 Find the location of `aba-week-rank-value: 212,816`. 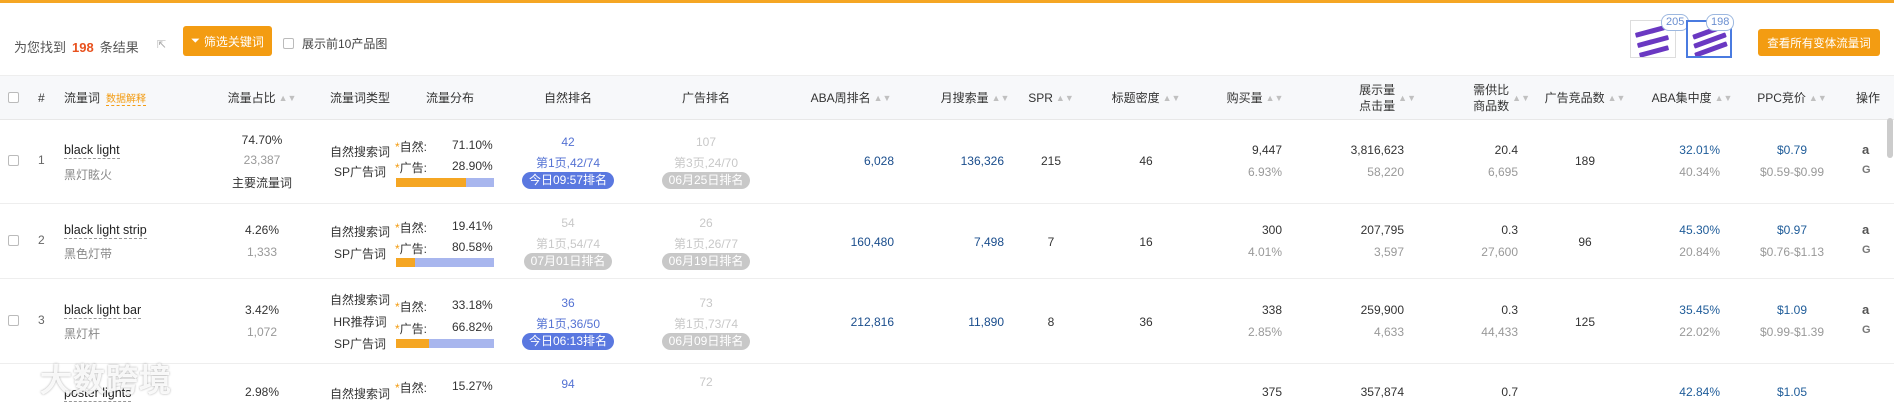

aba-week-rank-value: 212,816 is located at coordinates (851, 322).